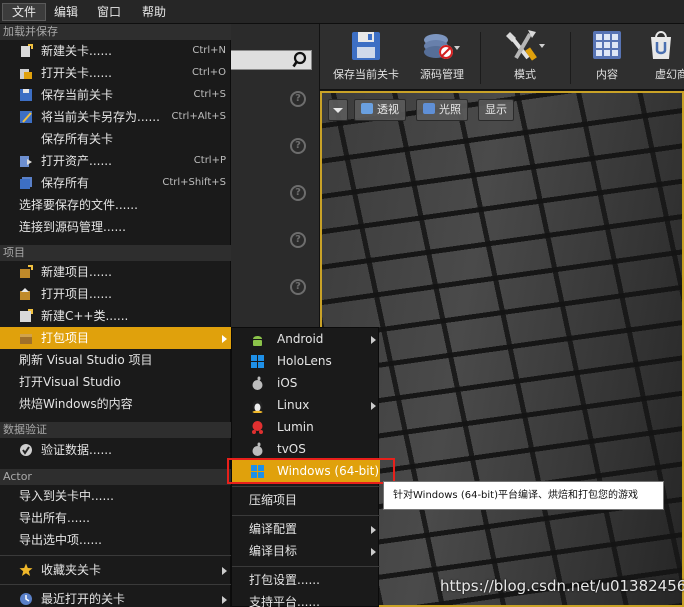 The image size is (684, 607). Describe the element at coordinates (300, 339) in the screenshot. I see `submenu-label: Android` at that location.